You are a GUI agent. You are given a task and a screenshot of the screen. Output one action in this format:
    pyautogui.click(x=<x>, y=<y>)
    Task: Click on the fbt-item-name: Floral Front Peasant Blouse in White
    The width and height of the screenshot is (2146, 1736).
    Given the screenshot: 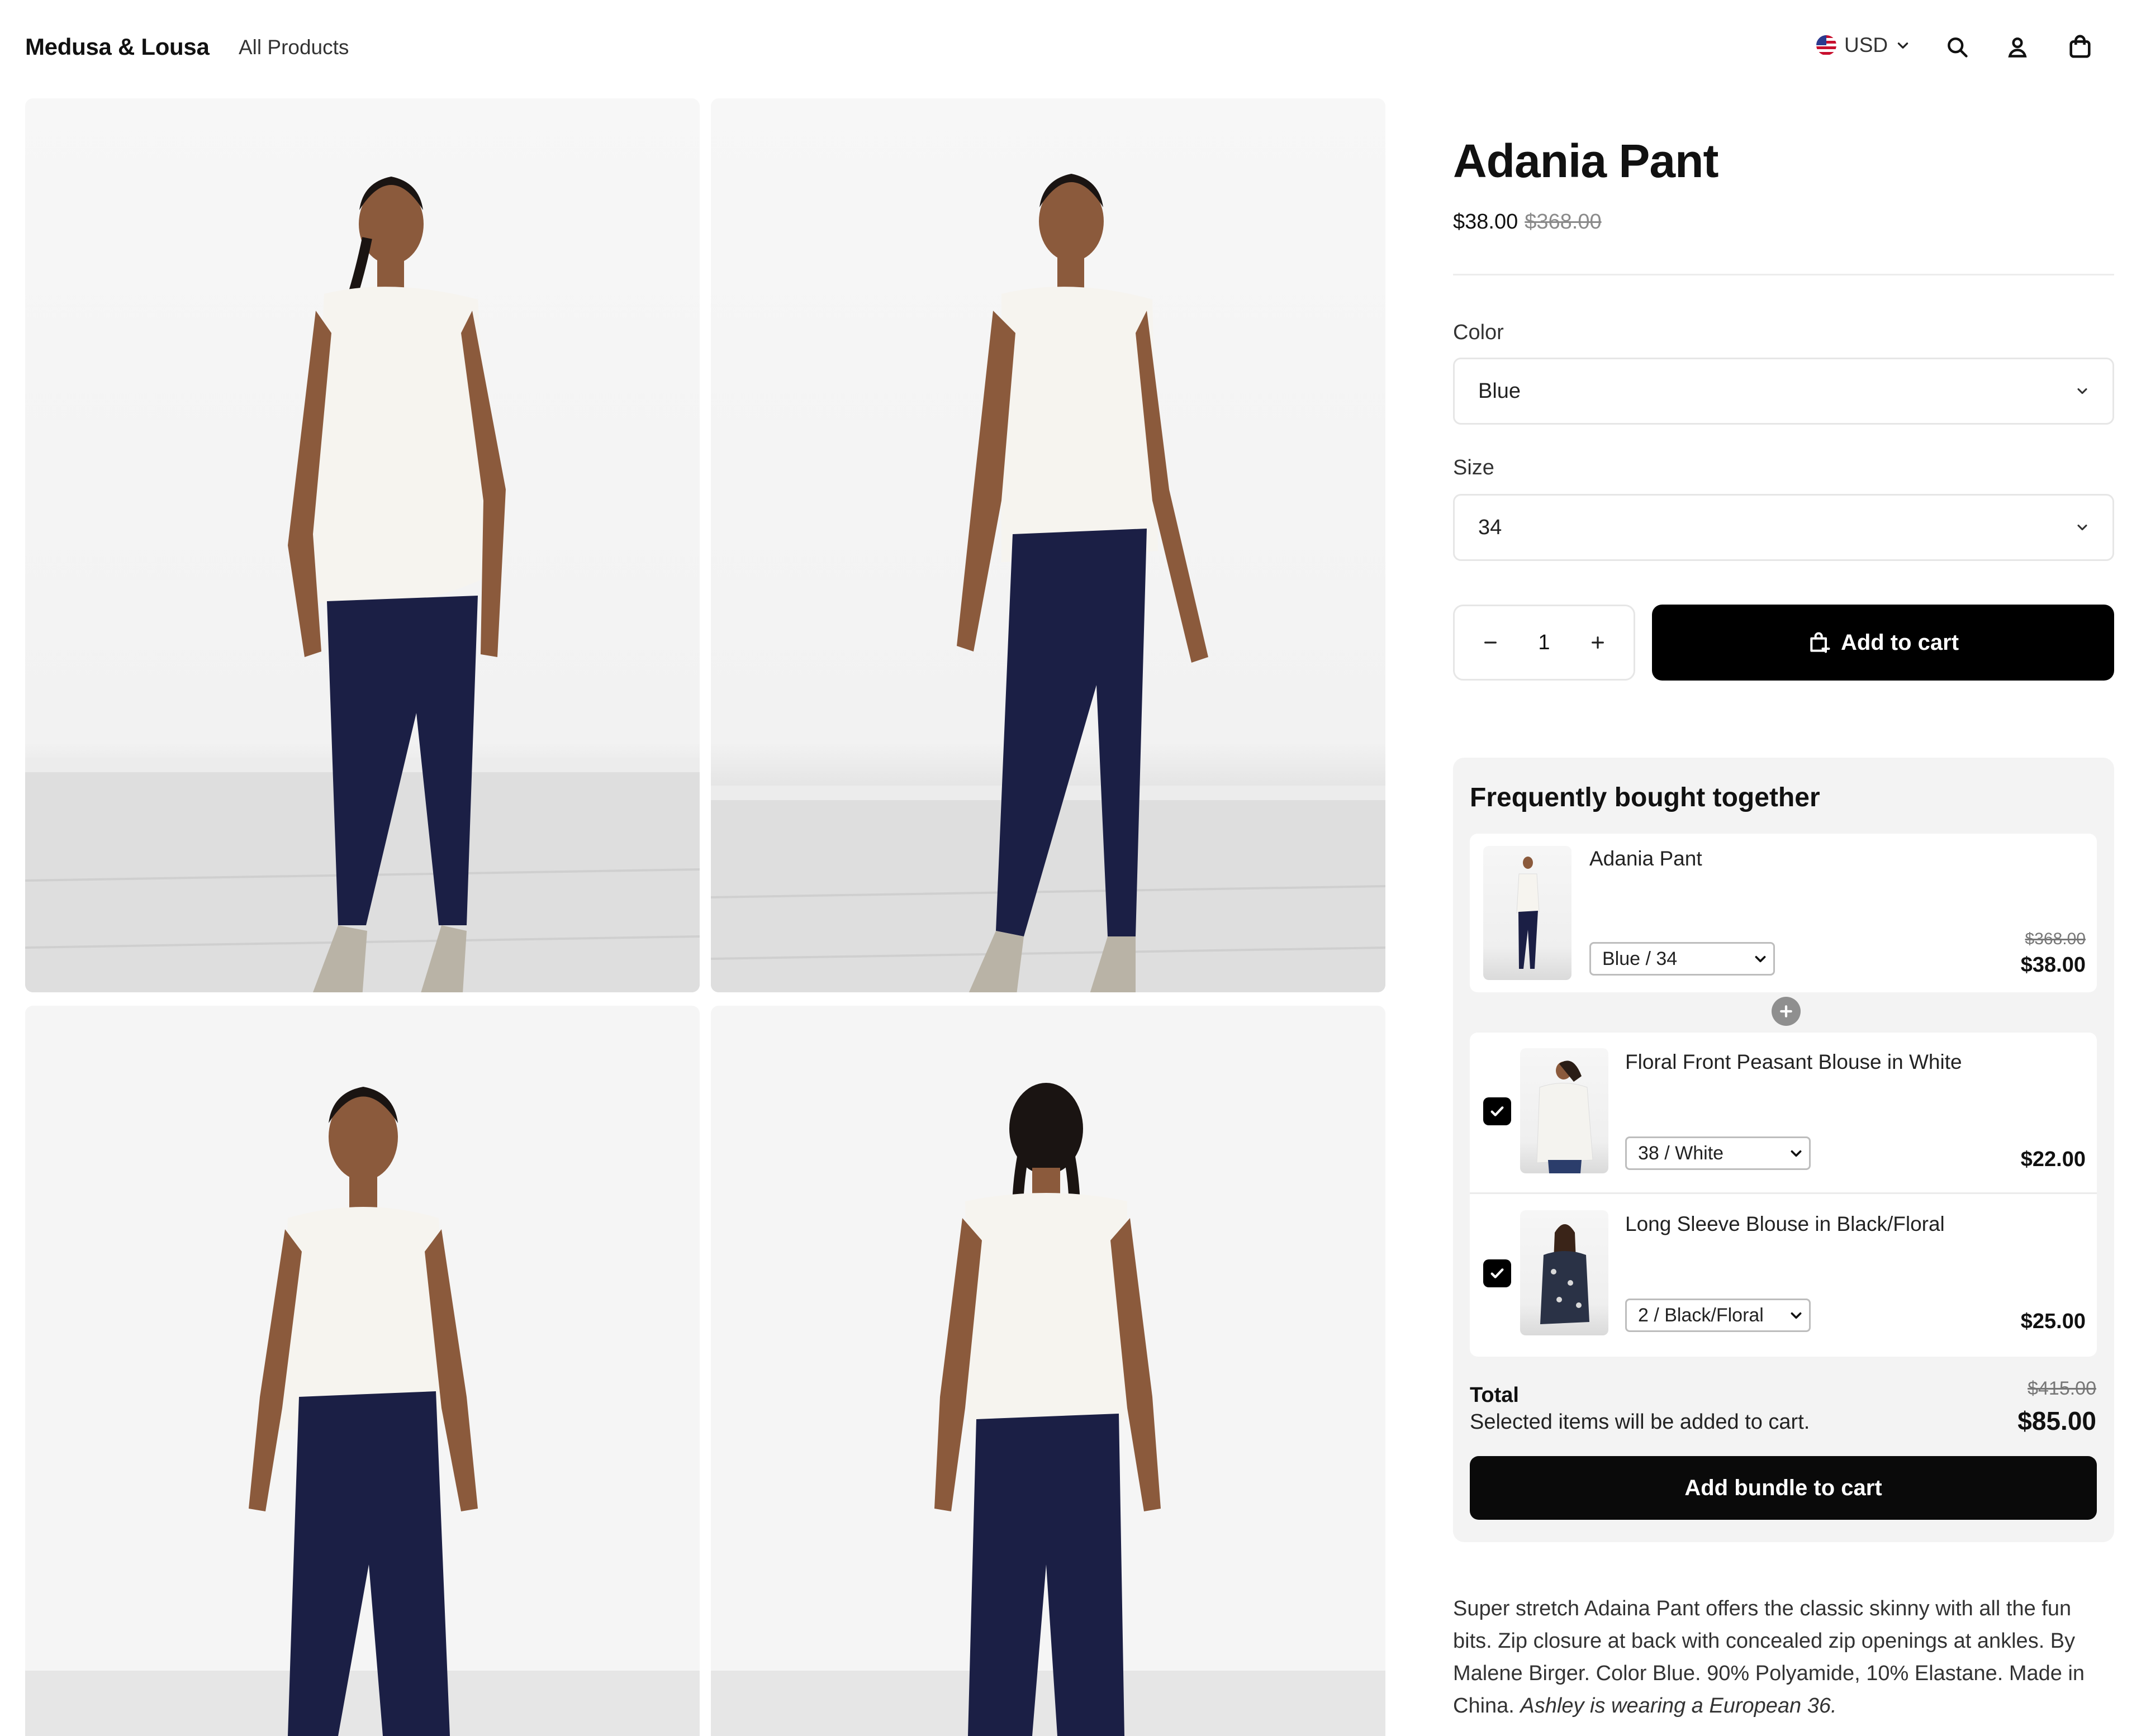 What is the action you would take?
    pyautogui.click(x=1793, y=1062)
    